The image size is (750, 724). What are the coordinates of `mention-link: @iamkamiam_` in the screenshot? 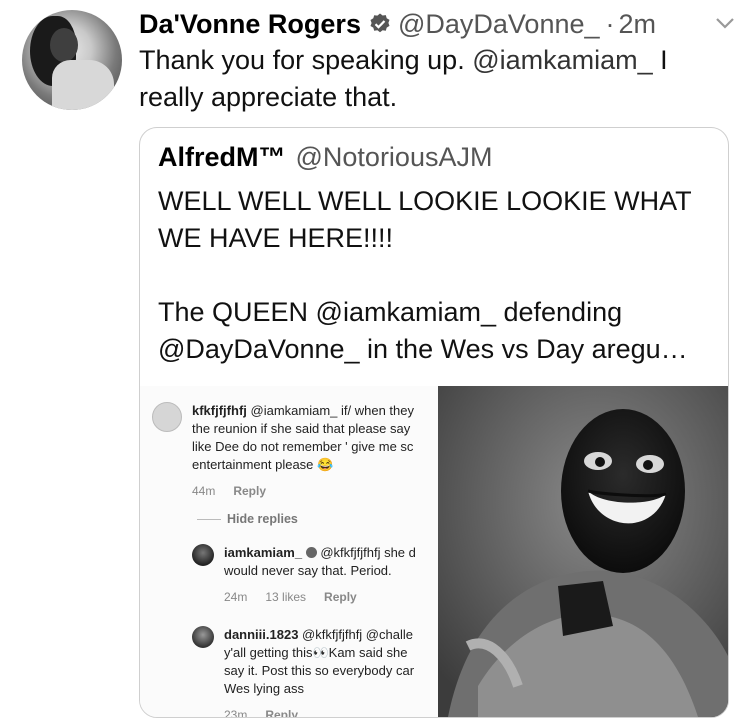 It's located at (562, 60).